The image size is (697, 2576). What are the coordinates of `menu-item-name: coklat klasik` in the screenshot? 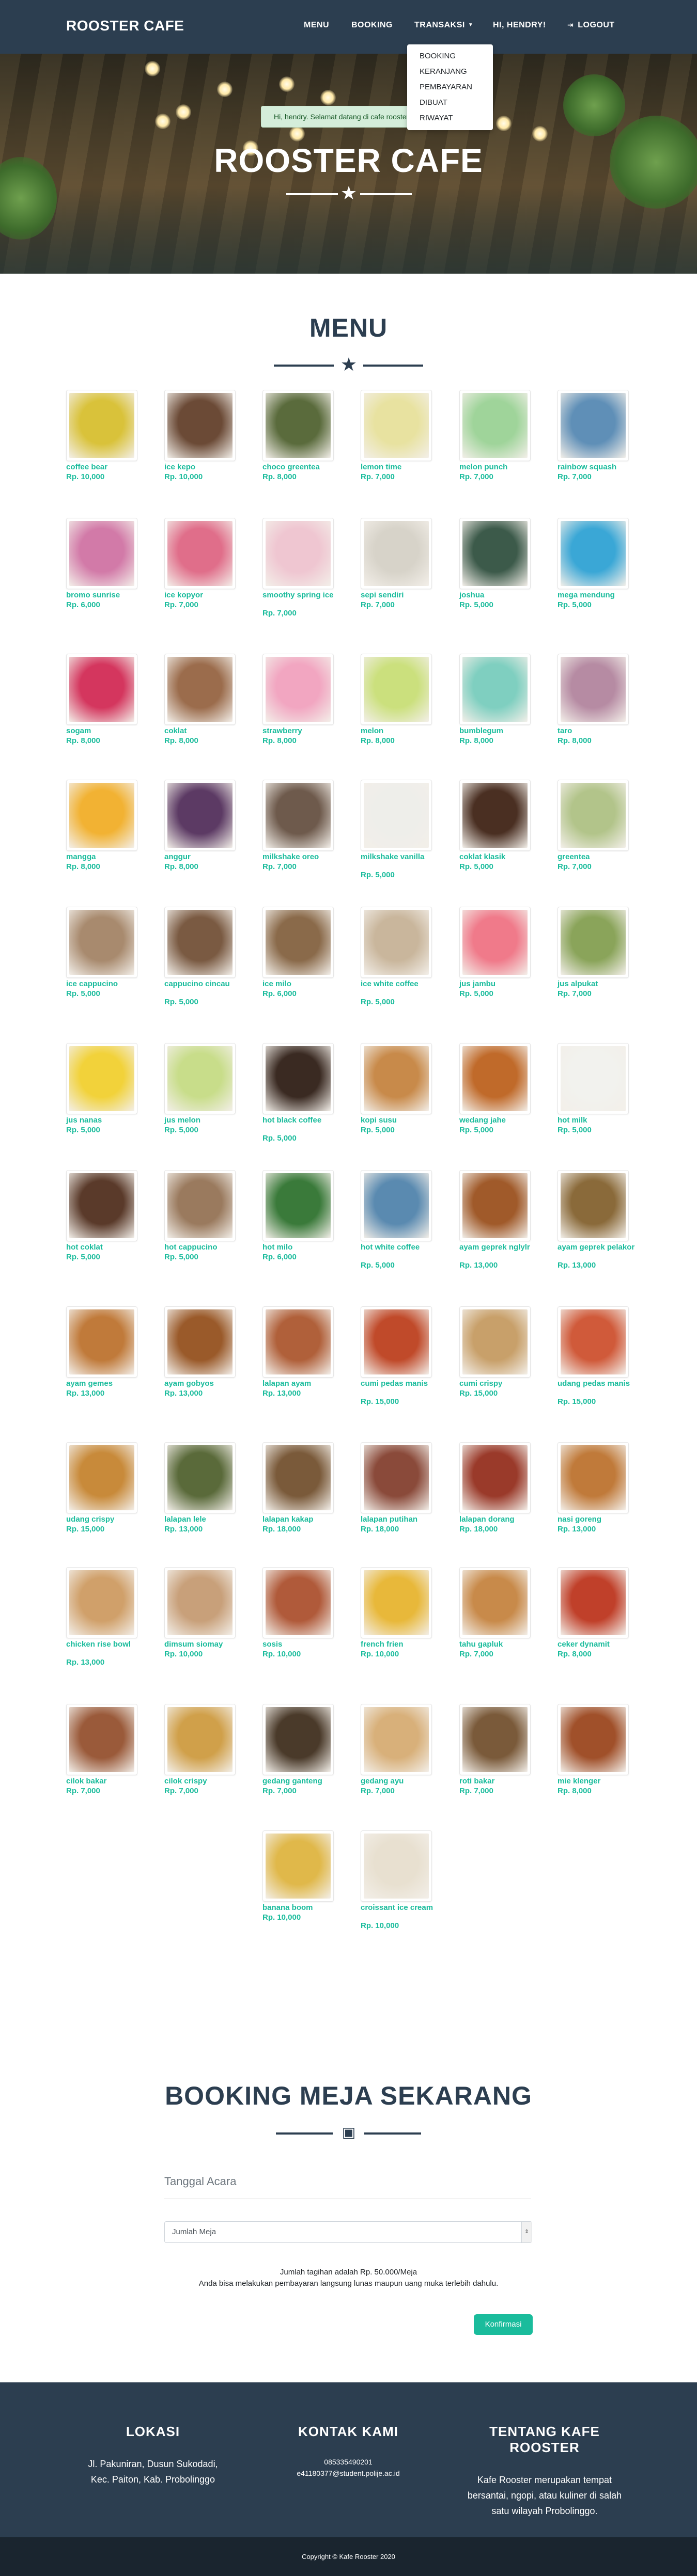 It's located at (483, 857).